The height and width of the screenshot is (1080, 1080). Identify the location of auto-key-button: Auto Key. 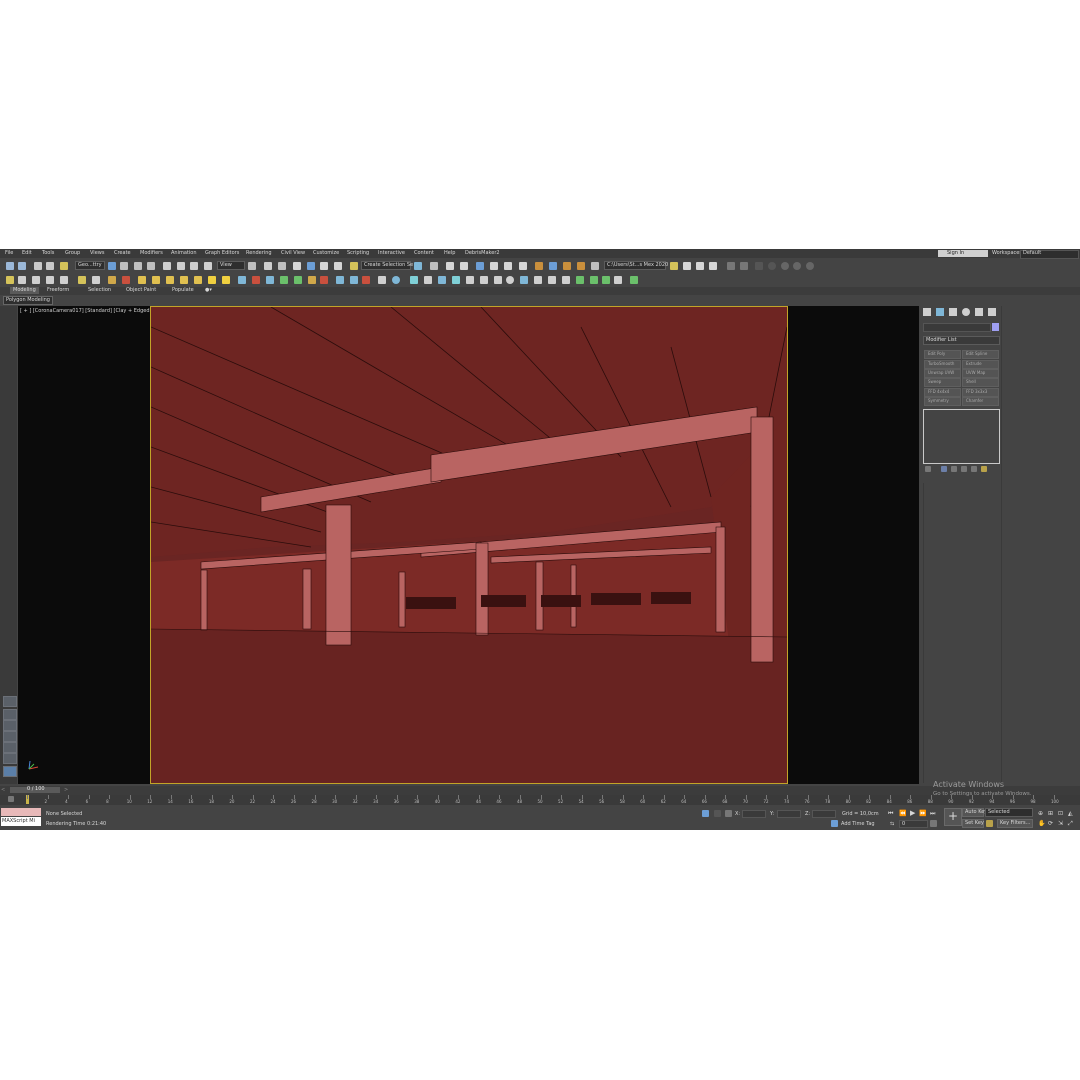
(974, 812).